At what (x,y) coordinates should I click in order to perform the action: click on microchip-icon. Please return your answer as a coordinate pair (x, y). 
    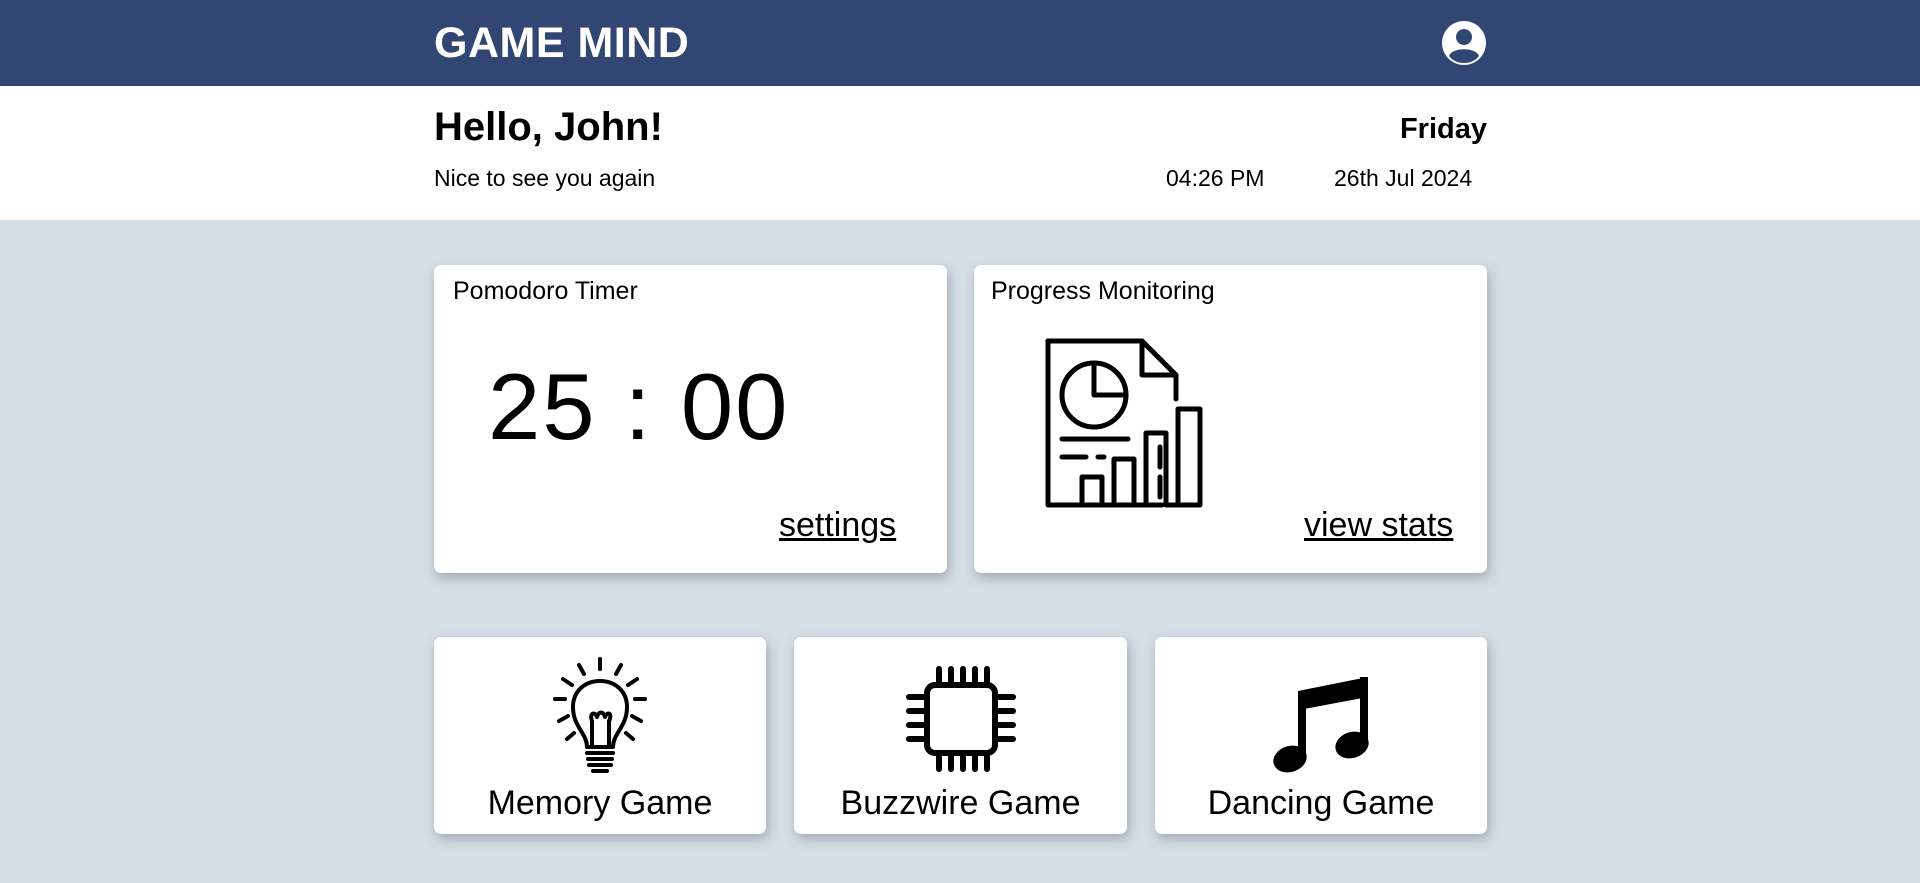
    Looking at the image, I should click on (960, 719).